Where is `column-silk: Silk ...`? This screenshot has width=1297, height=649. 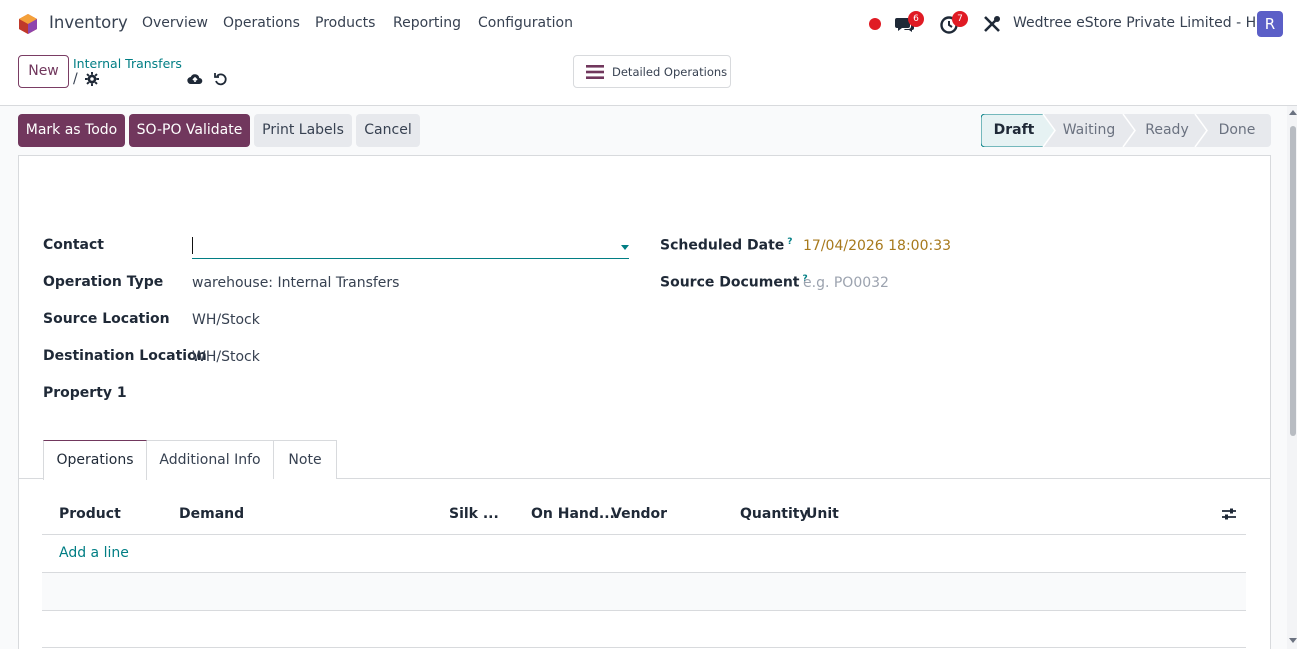
column-silk: Silk ... is located at coordinates (474, 514).